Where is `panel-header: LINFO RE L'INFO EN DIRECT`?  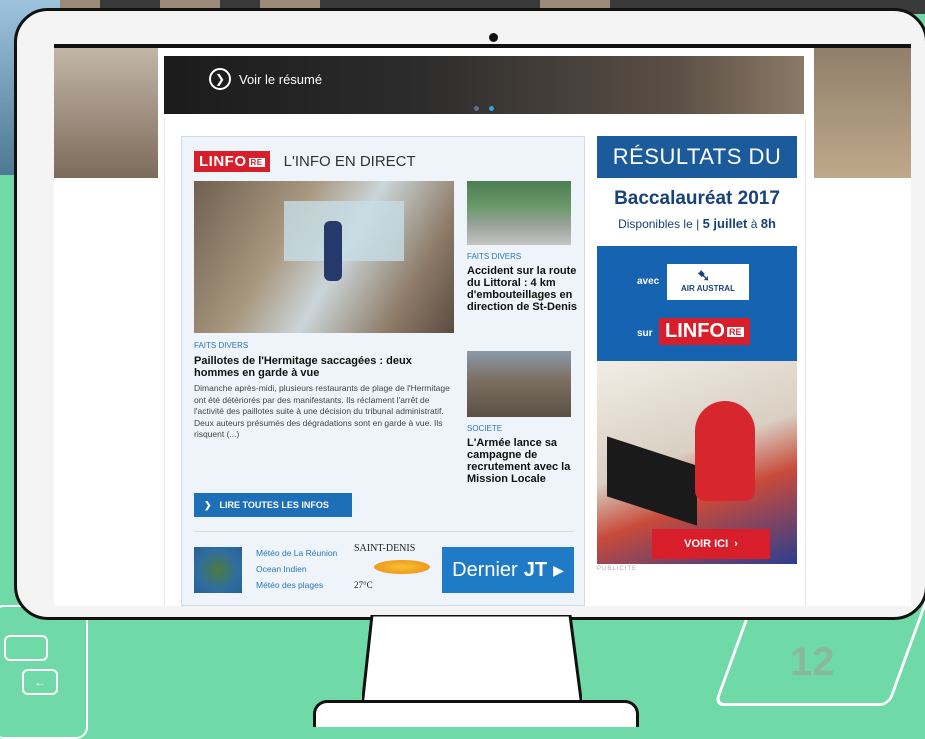 panel-header: LINFO RE L'INFO EN DIRECT is located at coordinates (305, 161).